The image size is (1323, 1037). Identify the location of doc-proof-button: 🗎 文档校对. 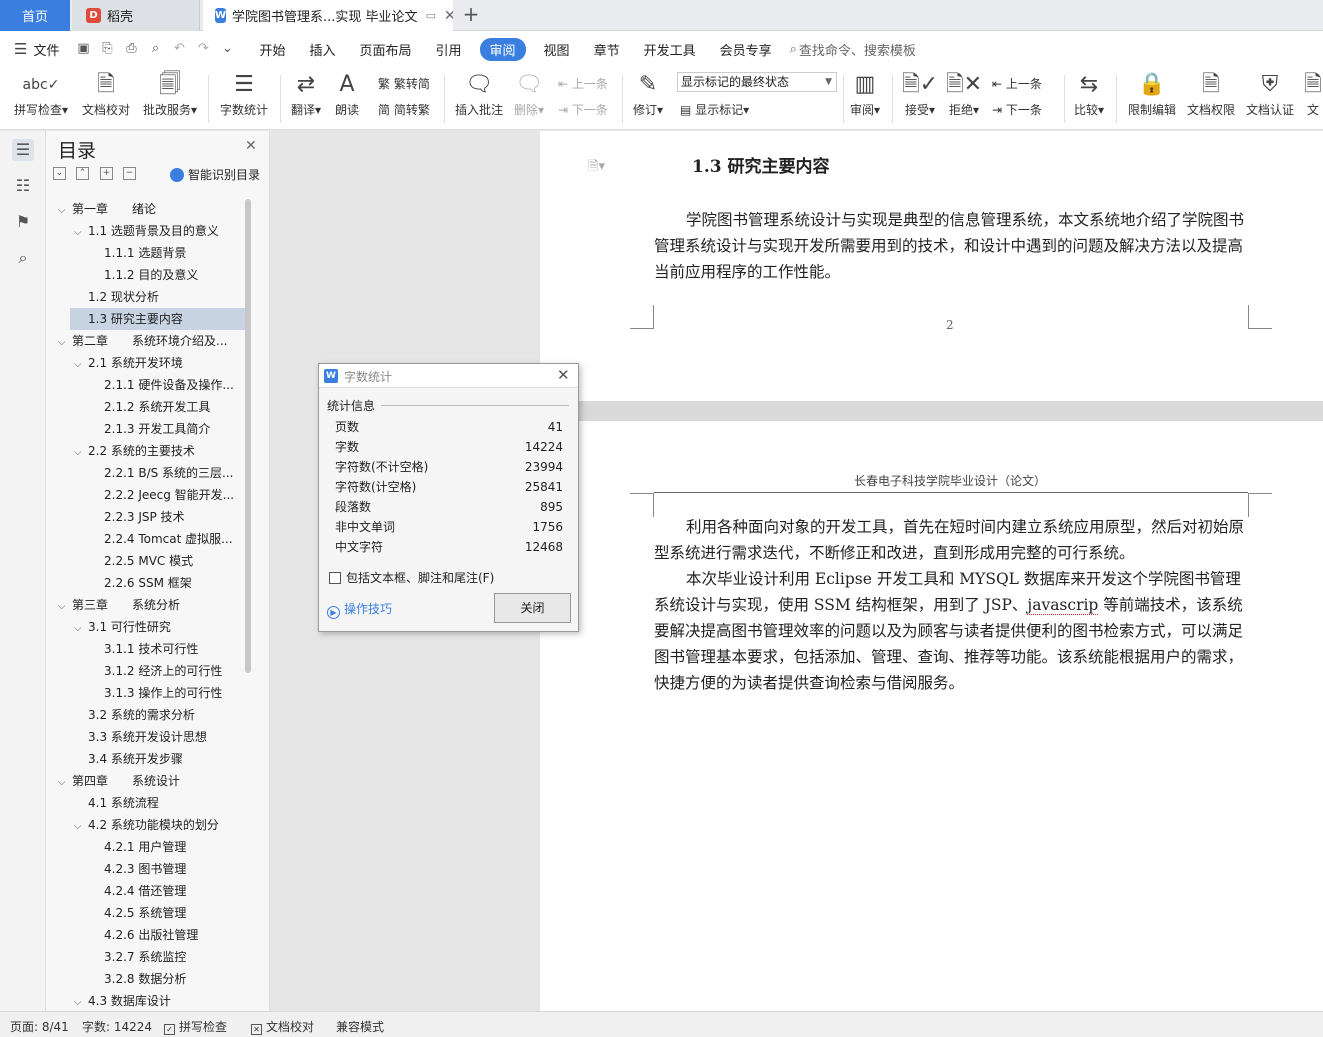
(106, 93).